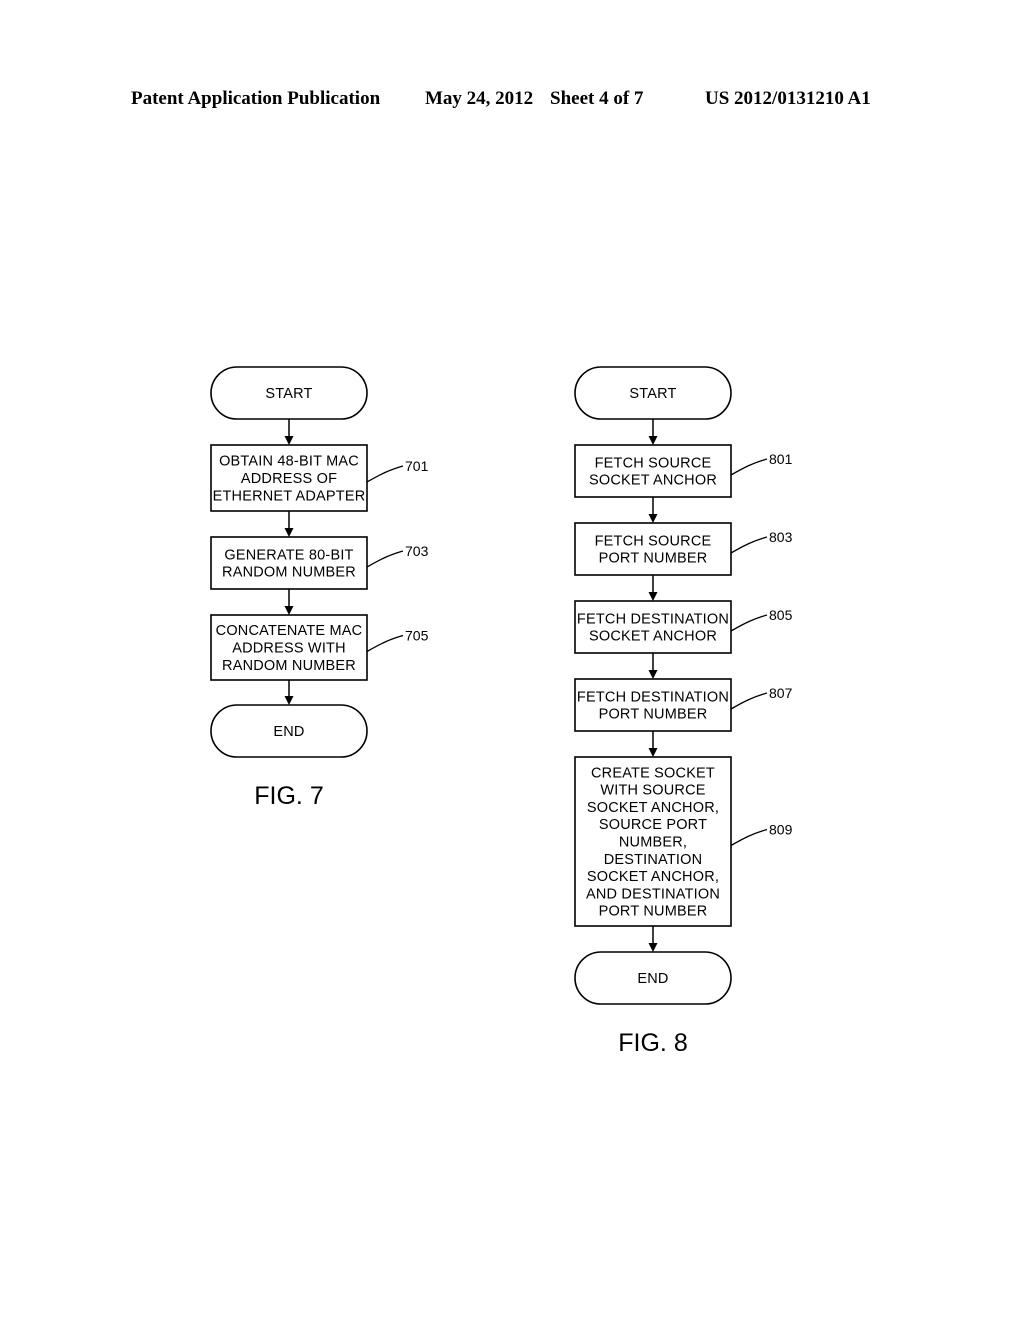 This screenshot has width=1024, height=1320. What do you see at coordinates (289, 496) in the screenshot?
I see `node-label-line: ETHERNET ADAPTER` at bounding box center [289, 496].